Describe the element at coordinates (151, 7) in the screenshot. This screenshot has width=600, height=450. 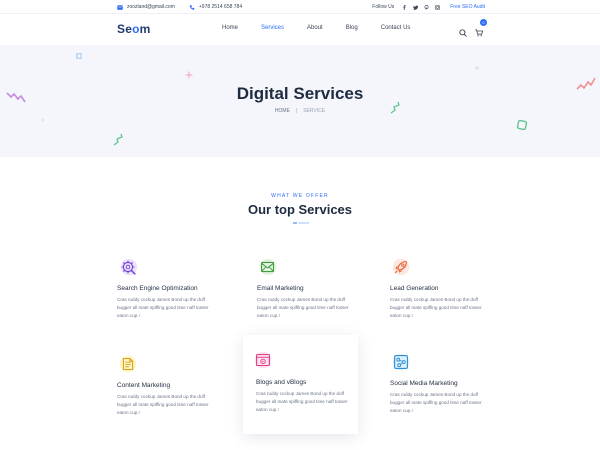
I see `email-text: zoozland@gmail.com` at that location.